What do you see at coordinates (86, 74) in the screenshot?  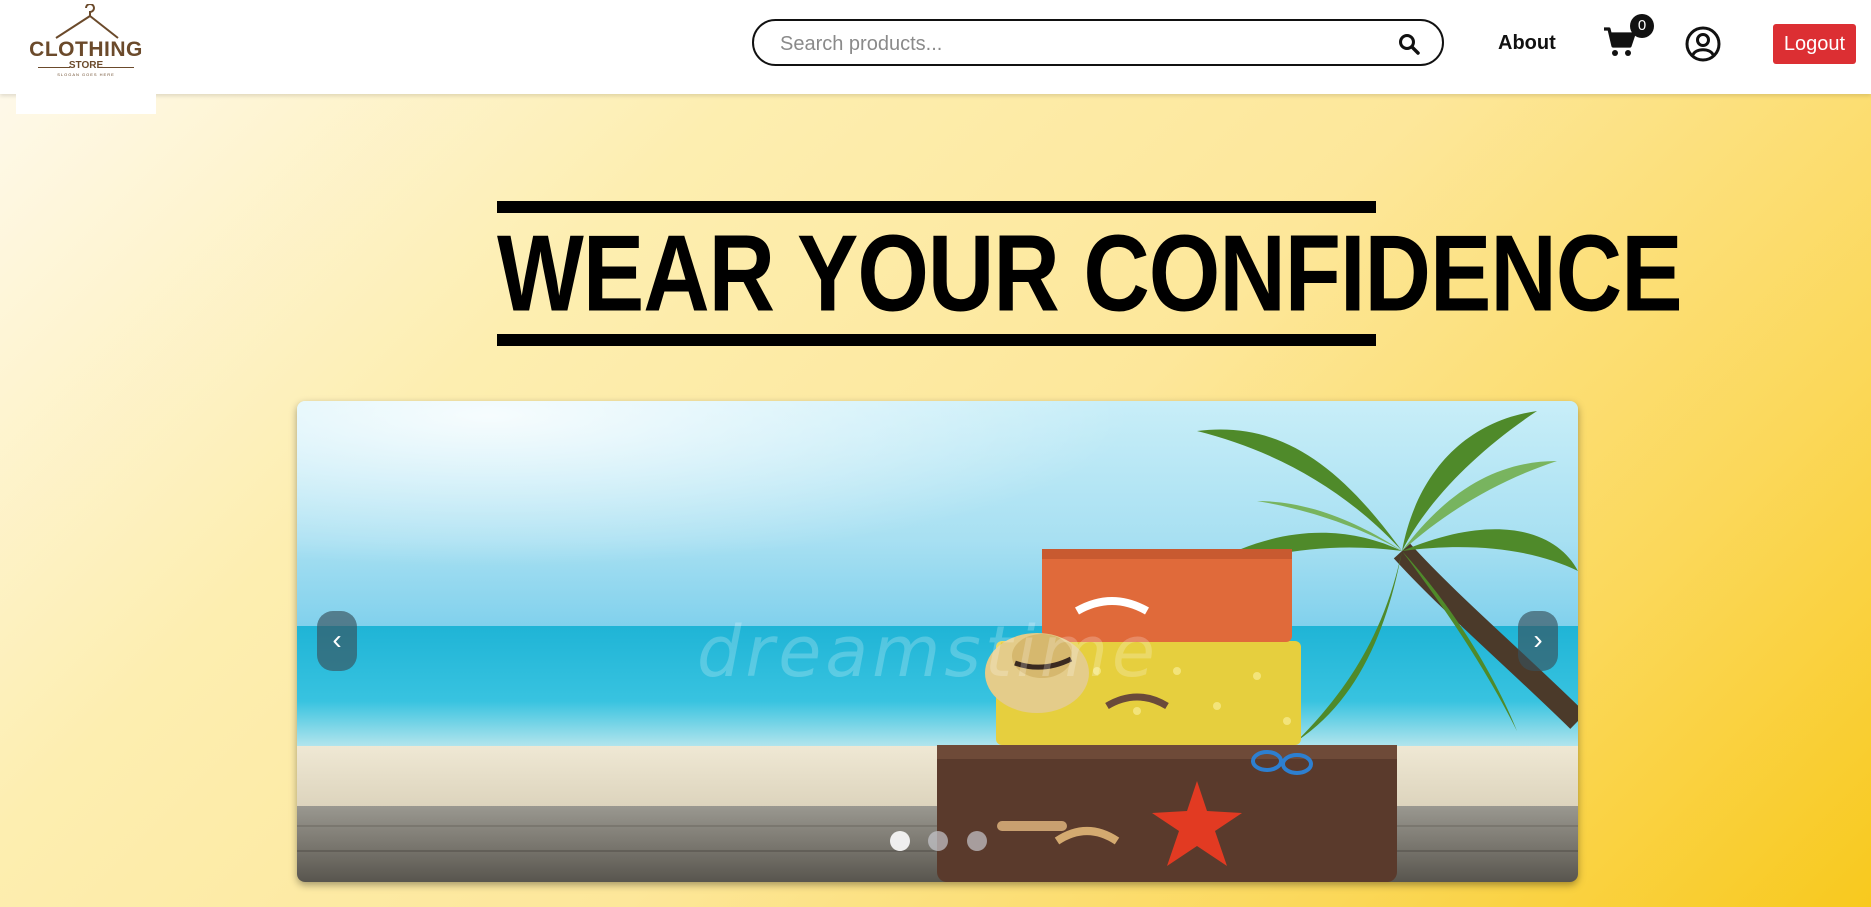 I see `logo-tagline: SLOGAN GOES HERE` at bounding box center [86, 74].